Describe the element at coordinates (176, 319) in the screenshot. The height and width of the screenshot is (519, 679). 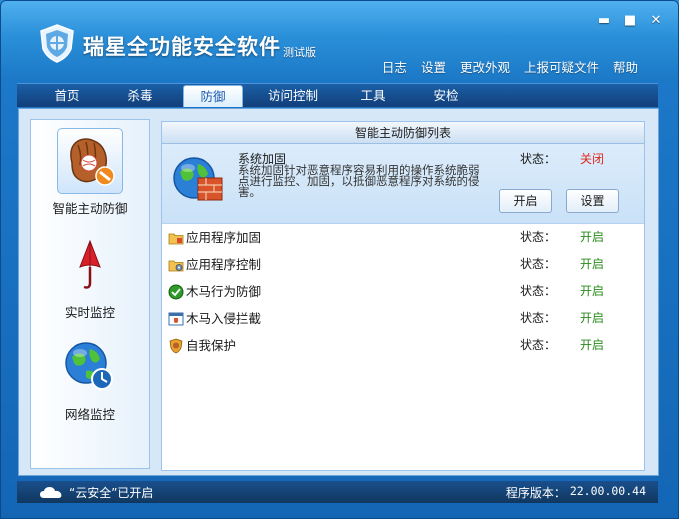
I see `window-shield-icon` at that location.